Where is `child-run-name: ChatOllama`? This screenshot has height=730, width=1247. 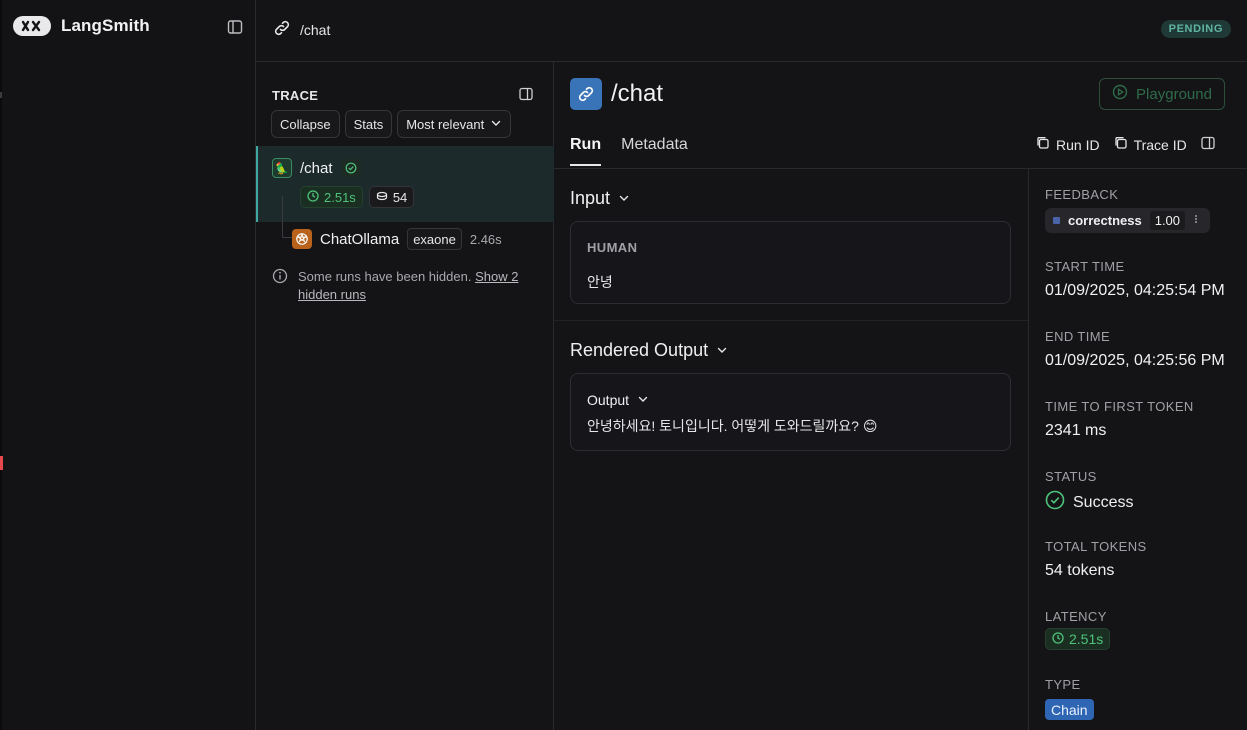 child-run-name: ChatOllama is located at coordinates (360, 239).